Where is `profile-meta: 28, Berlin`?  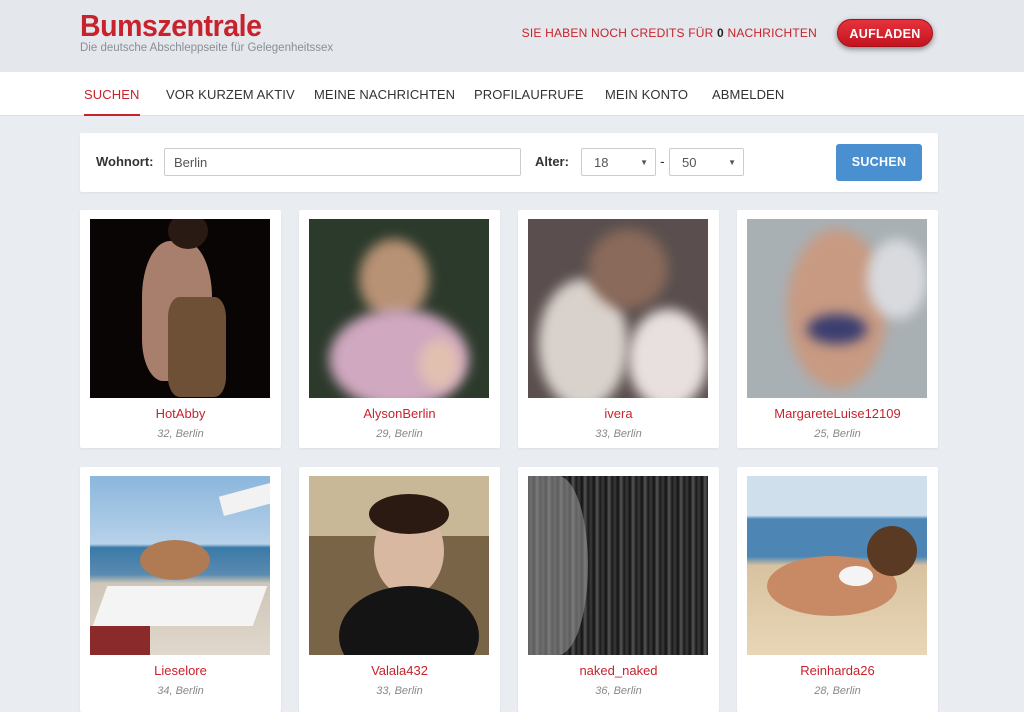 profile-meta: 28, Berlin is located at coordinates (837, 691).